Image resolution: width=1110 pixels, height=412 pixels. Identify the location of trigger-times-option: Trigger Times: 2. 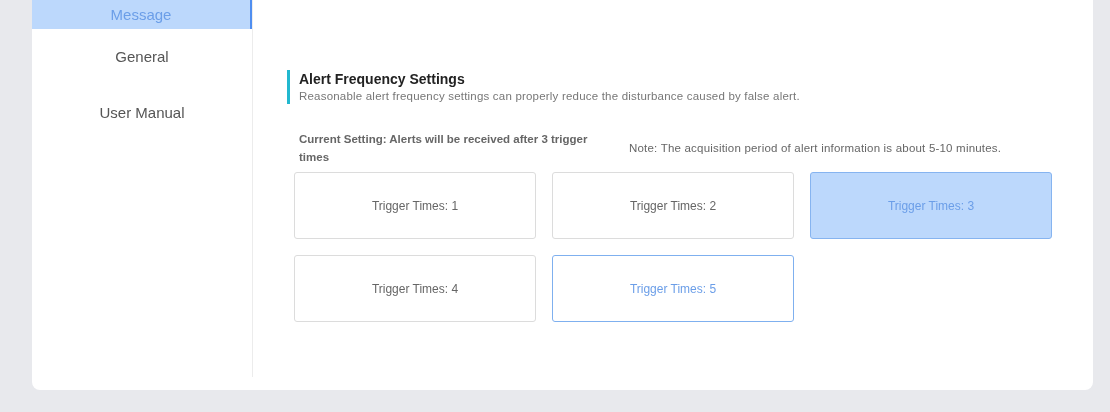
(673, 205).